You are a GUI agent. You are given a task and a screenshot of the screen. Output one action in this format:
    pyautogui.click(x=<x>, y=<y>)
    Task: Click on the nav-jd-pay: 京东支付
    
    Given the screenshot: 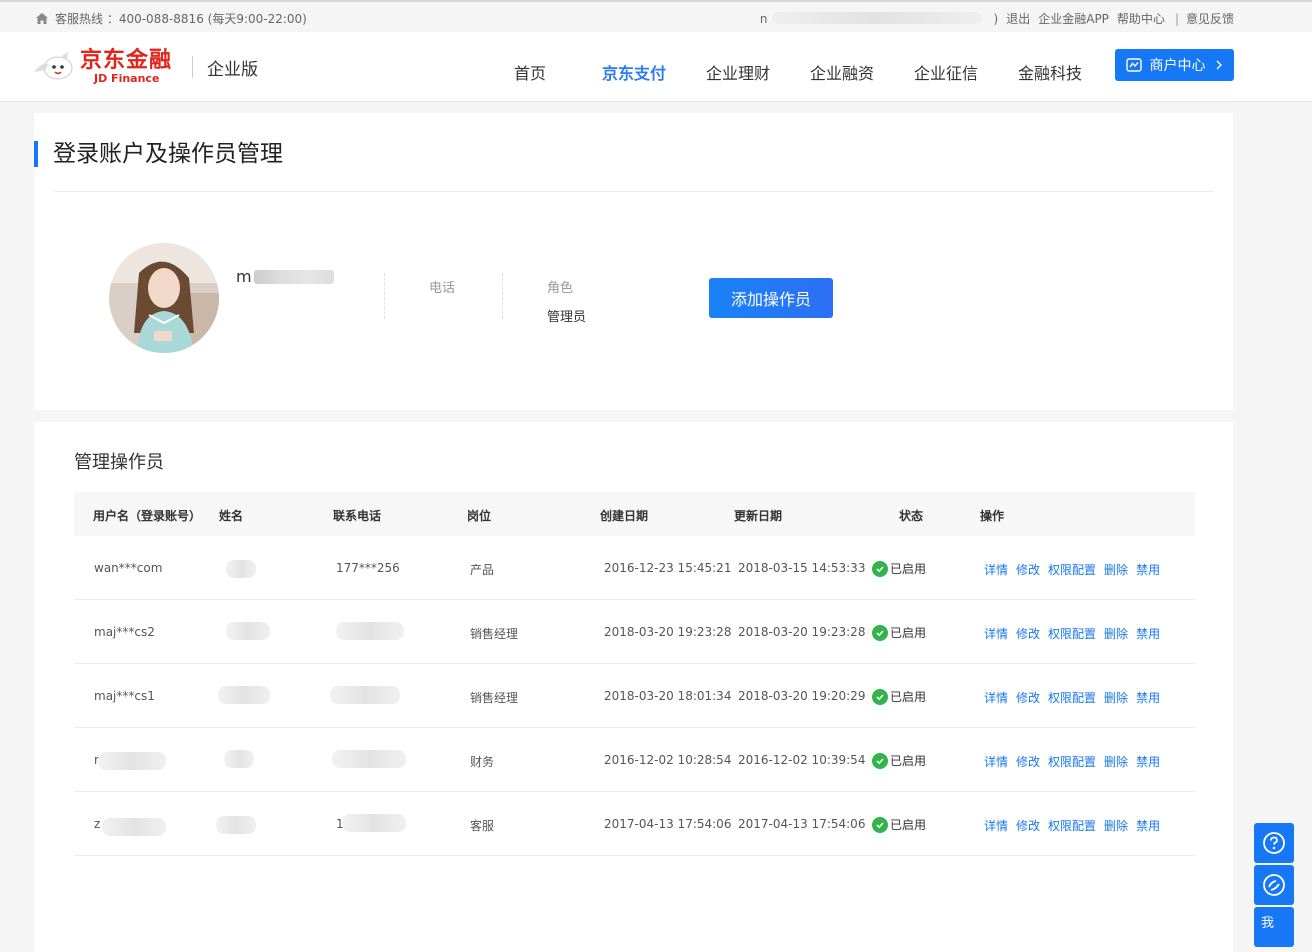 What is the action you would take?
    pyautogui.click(x=634, y=72)
    